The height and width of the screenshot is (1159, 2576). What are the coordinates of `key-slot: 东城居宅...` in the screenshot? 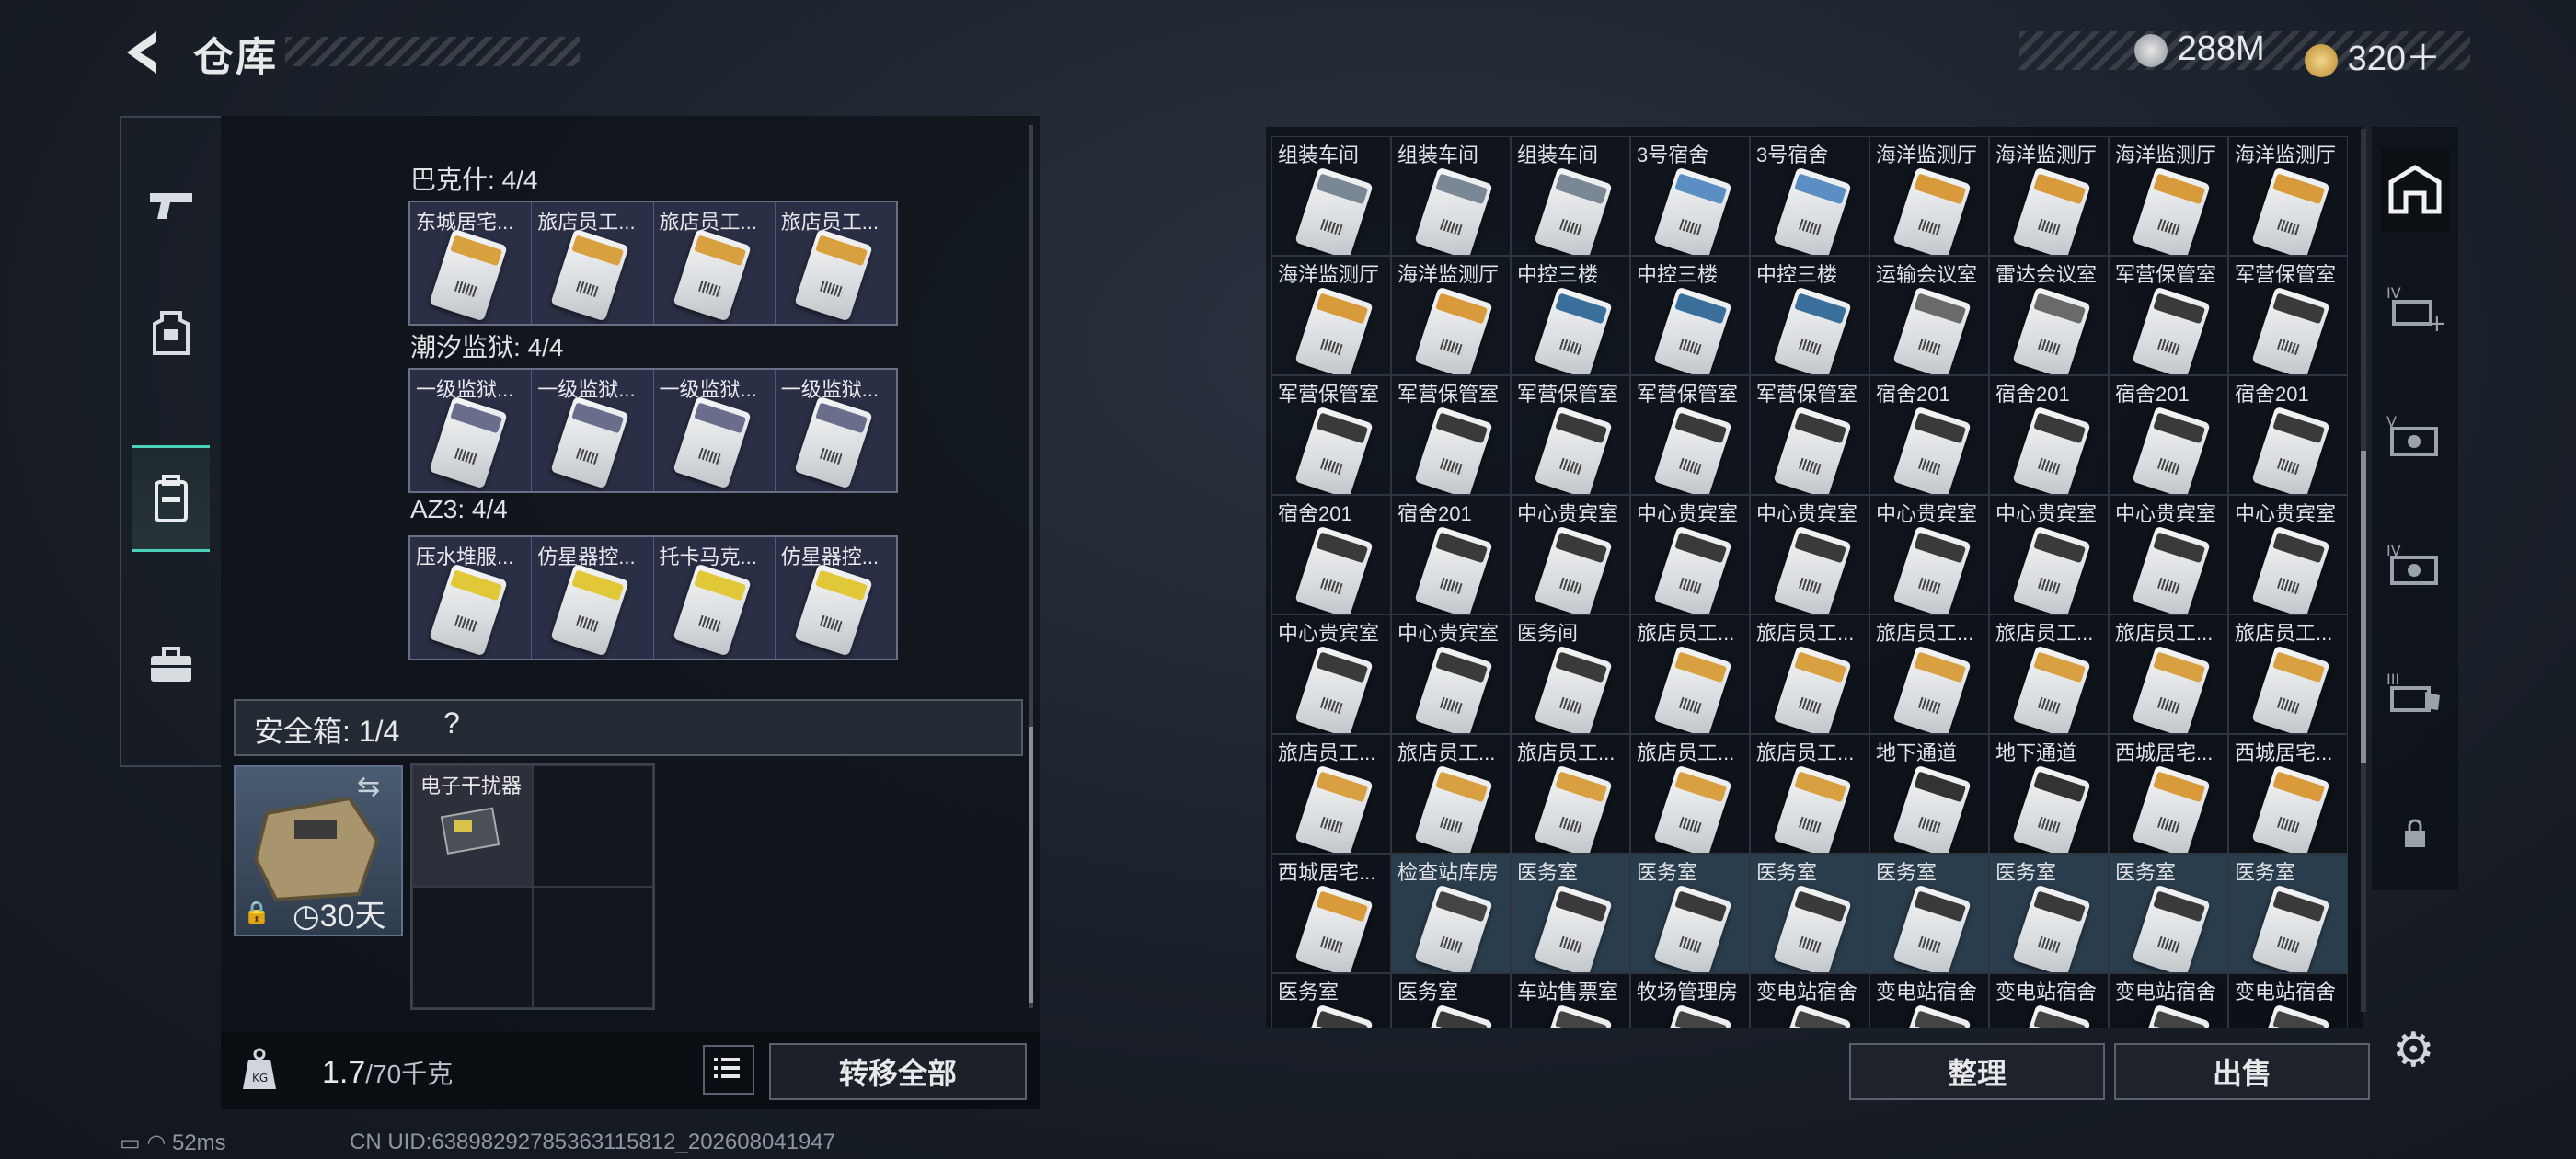 It's located at (471, 263).